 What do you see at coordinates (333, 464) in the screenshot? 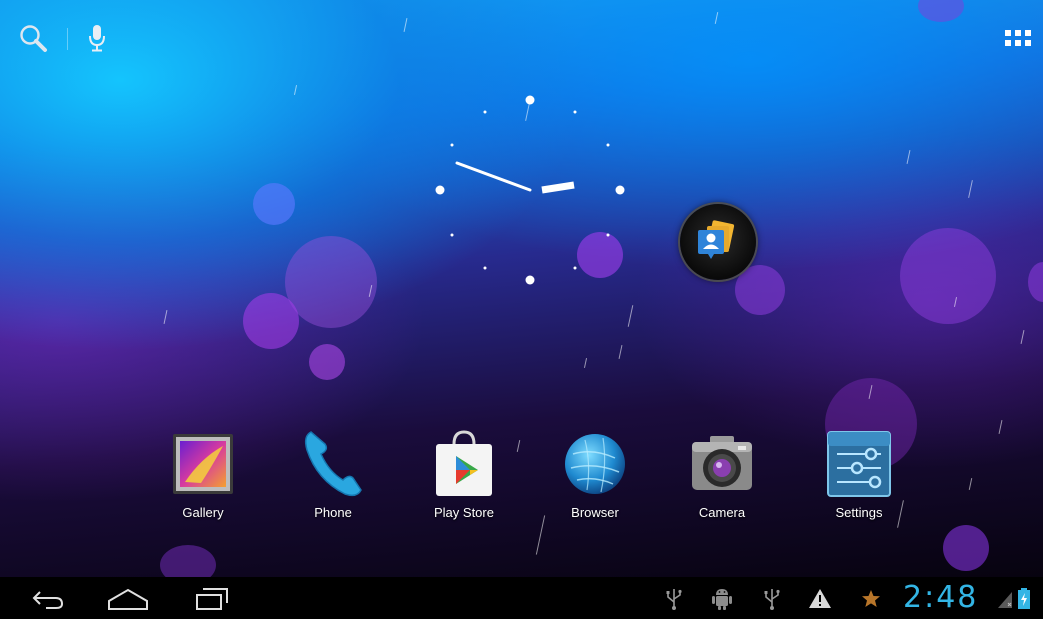
I see `phone-icon` at bounding box center [333, 464].